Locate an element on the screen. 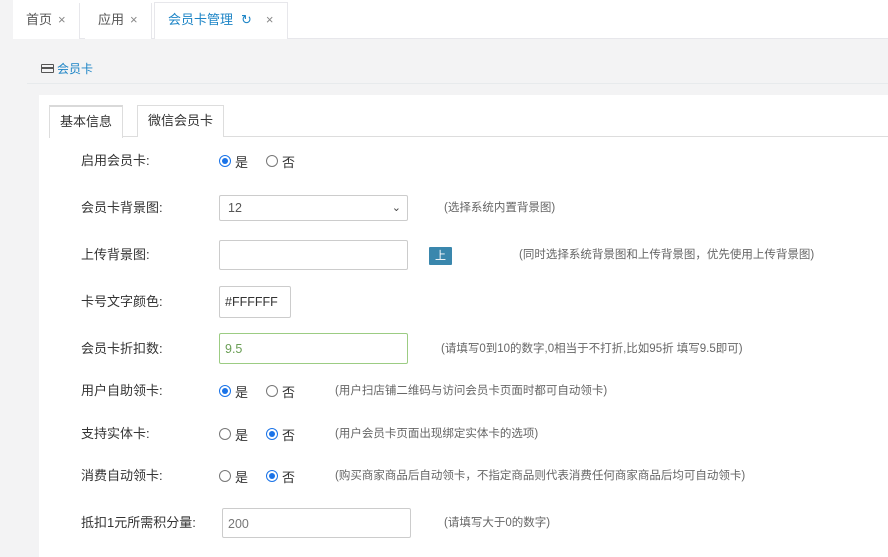 The height and width of the screenshot is (557, 888). tab-bar: 首页 × 应用 × 会员卡管理 ↻ × is located at coordinates (450, 20).